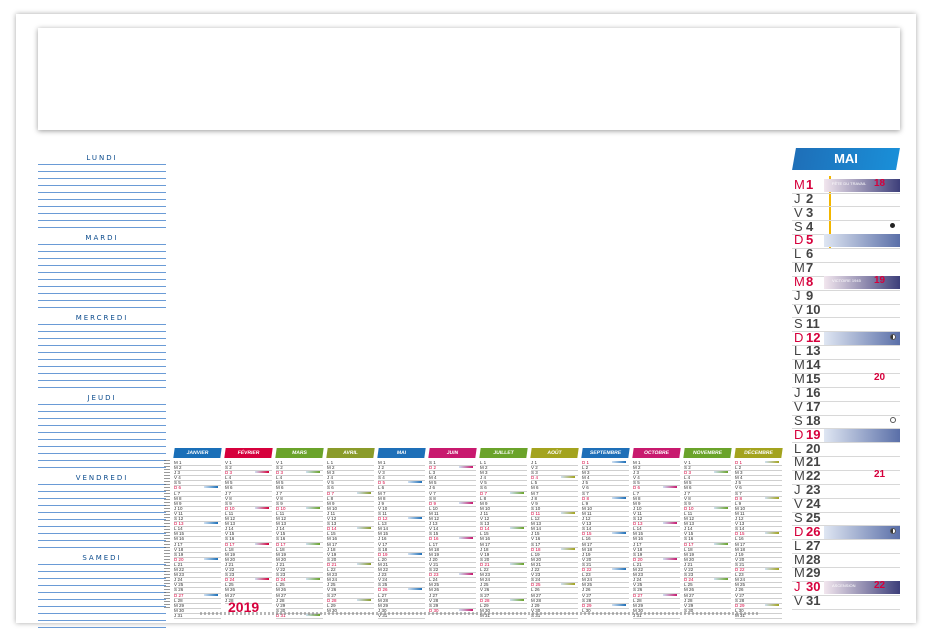 The width and height of the screenshot is (940, 637). Describe the element at coordinates (810, 268) in the screenshot. I see `day-number: 7` at that location.